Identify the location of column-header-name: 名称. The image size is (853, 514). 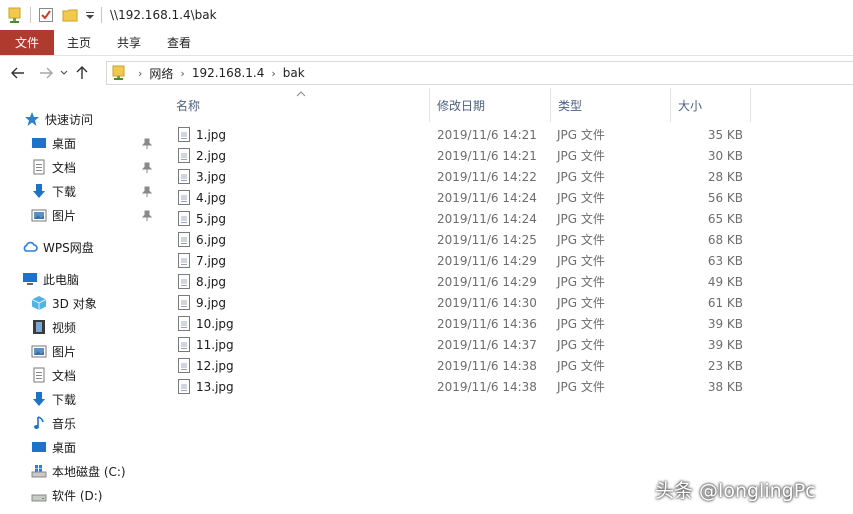
(299, 105).